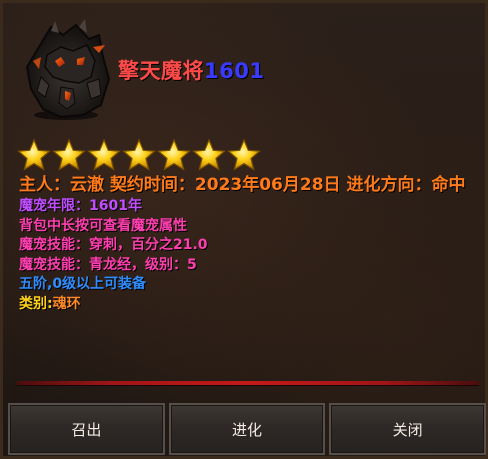  What do you see at coordinates (242, 185) in the screenshot?
I see `owner-contract-line: 主人：云澈 契约时间：2023年06月28日 进化方向：命中` at bounding box center [242, 185].